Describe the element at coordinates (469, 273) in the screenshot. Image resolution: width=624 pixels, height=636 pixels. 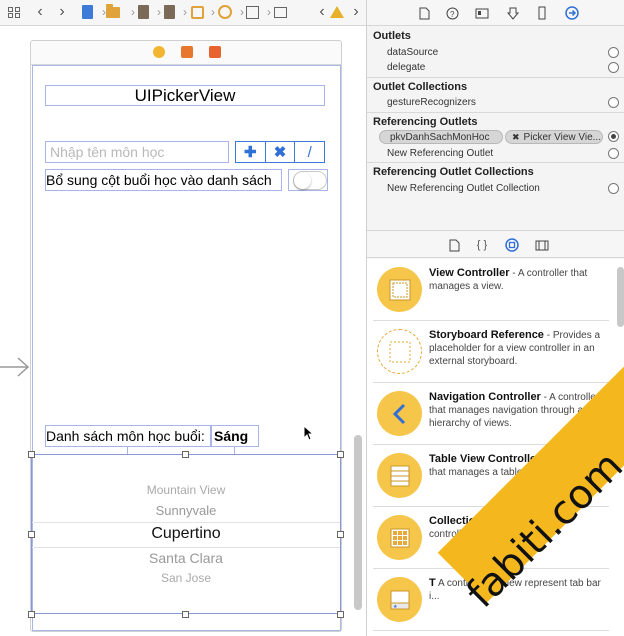
I see `library-item-name: View Controller` at that location.